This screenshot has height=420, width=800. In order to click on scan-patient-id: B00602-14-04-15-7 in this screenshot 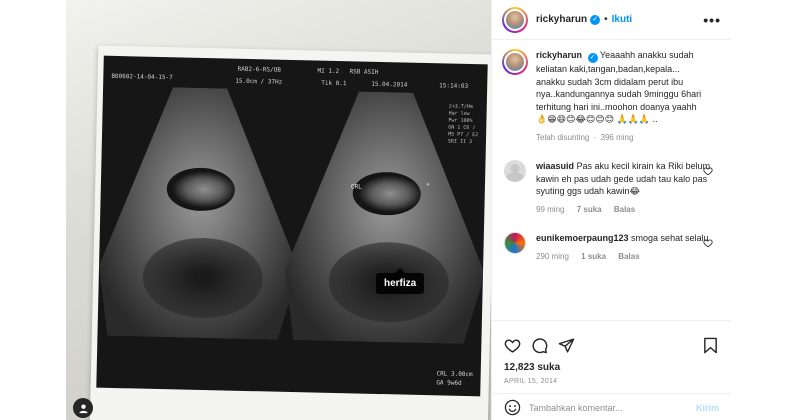, I will do `click(142, 77)`.